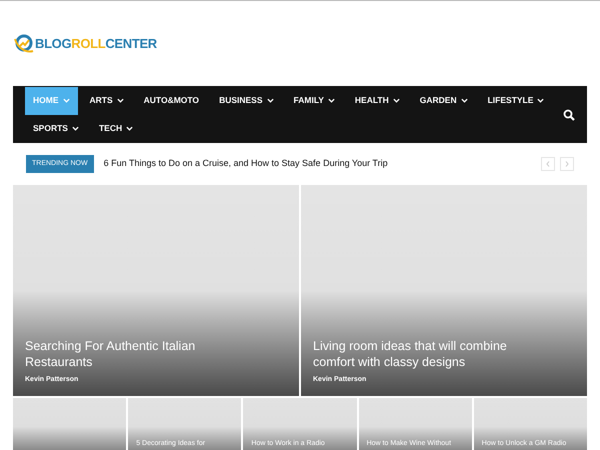 The height and width of the screenshot is (450, 600). Describe the element at coordinates (569, 114) in the screenshot. I see `search-icon` at that location.